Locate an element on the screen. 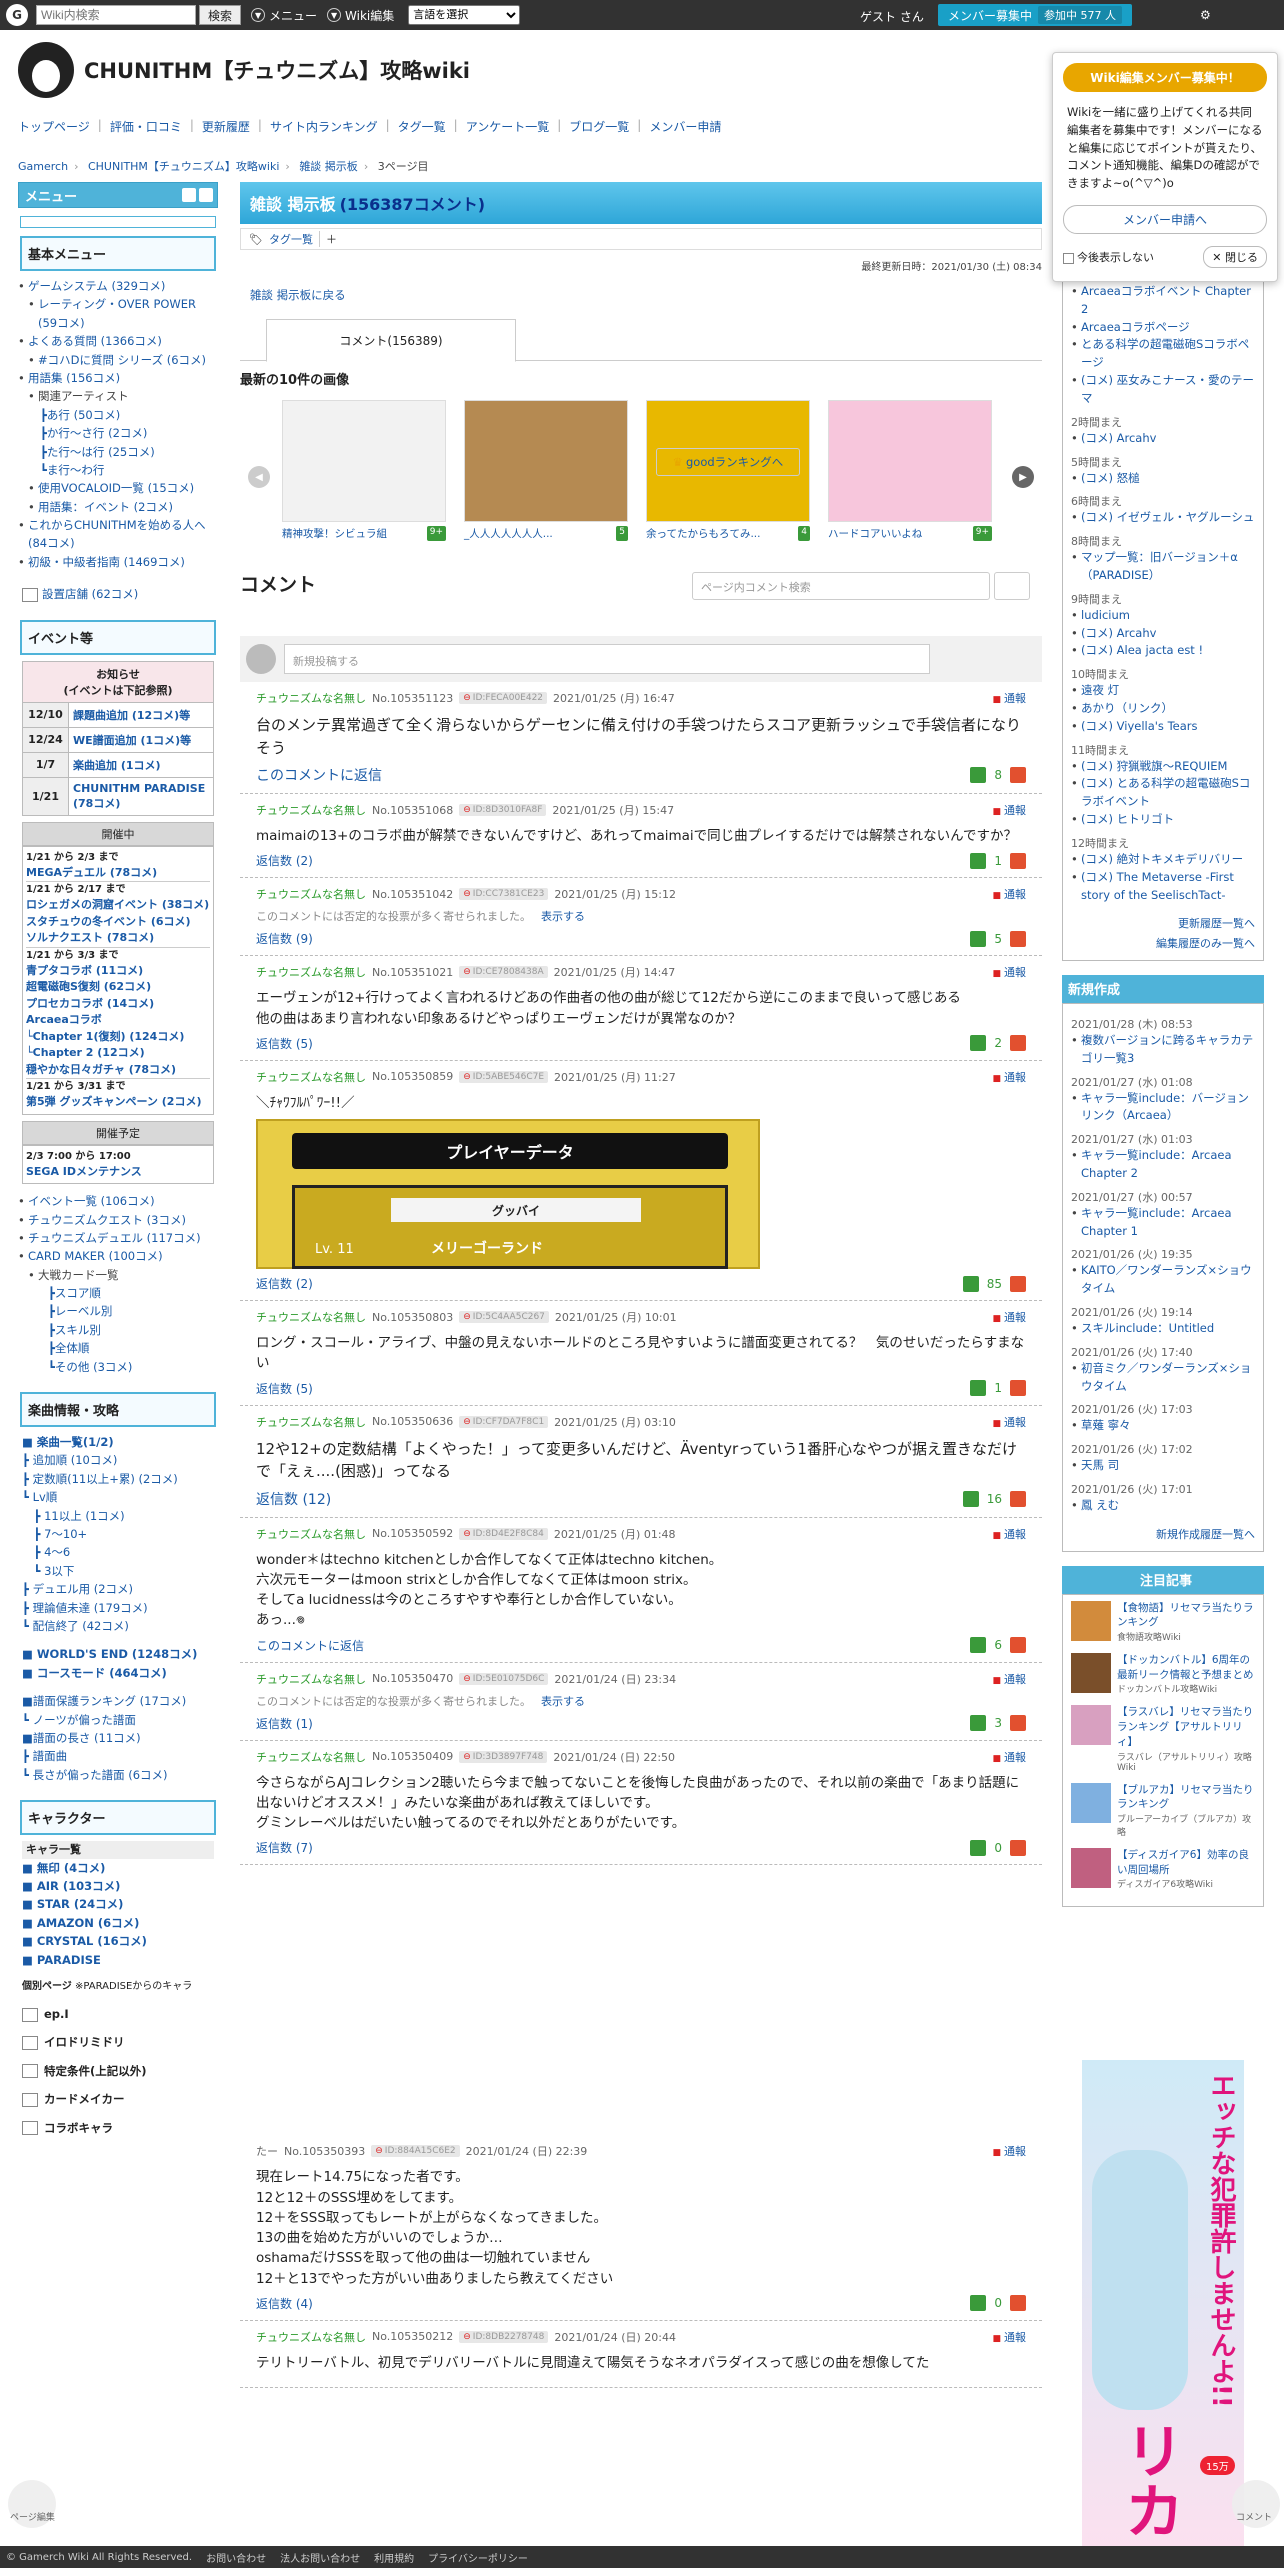  image-card: _人人人人人人人... 5 is located at coordinates (546, 475).